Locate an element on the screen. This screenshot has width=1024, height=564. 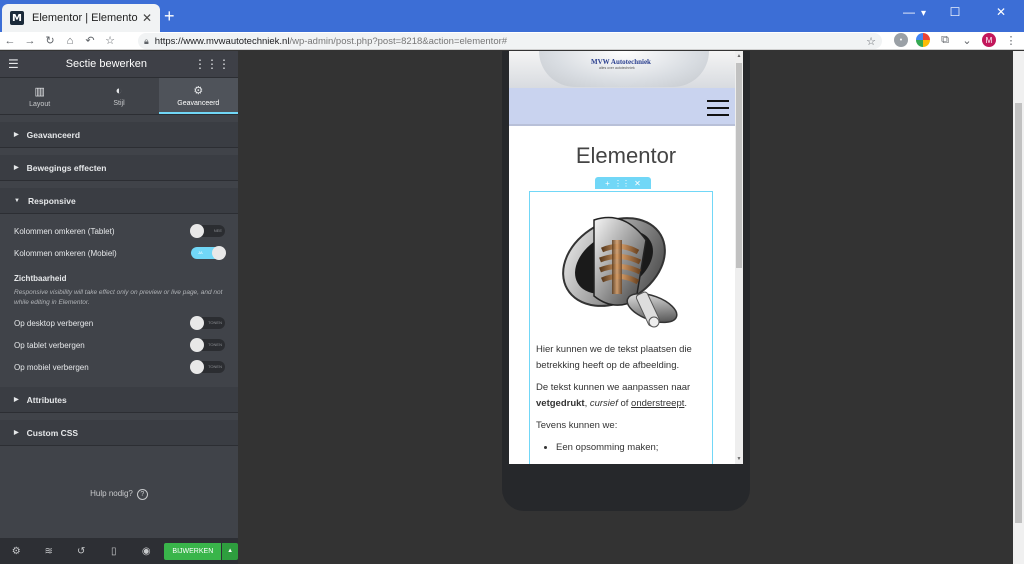
lock-icon: 🔒︎ is located at coordinates (146, 40).